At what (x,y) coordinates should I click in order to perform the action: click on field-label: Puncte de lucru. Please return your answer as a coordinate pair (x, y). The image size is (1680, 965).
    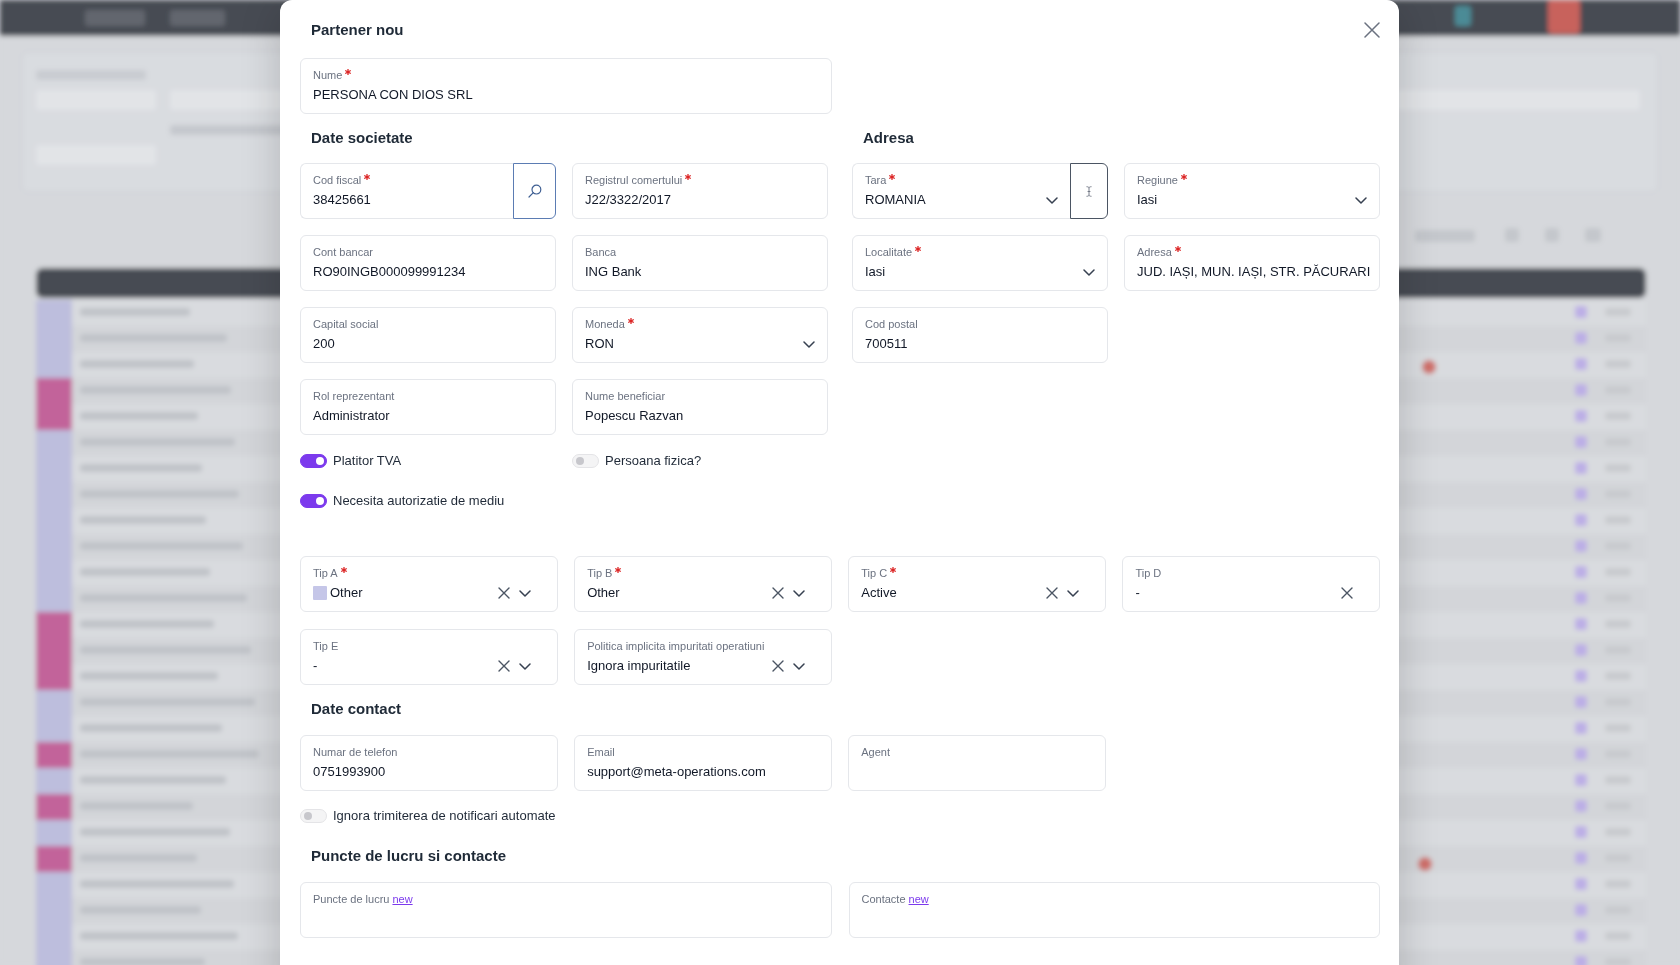
    Looking at the image, I should click on (351, 899).